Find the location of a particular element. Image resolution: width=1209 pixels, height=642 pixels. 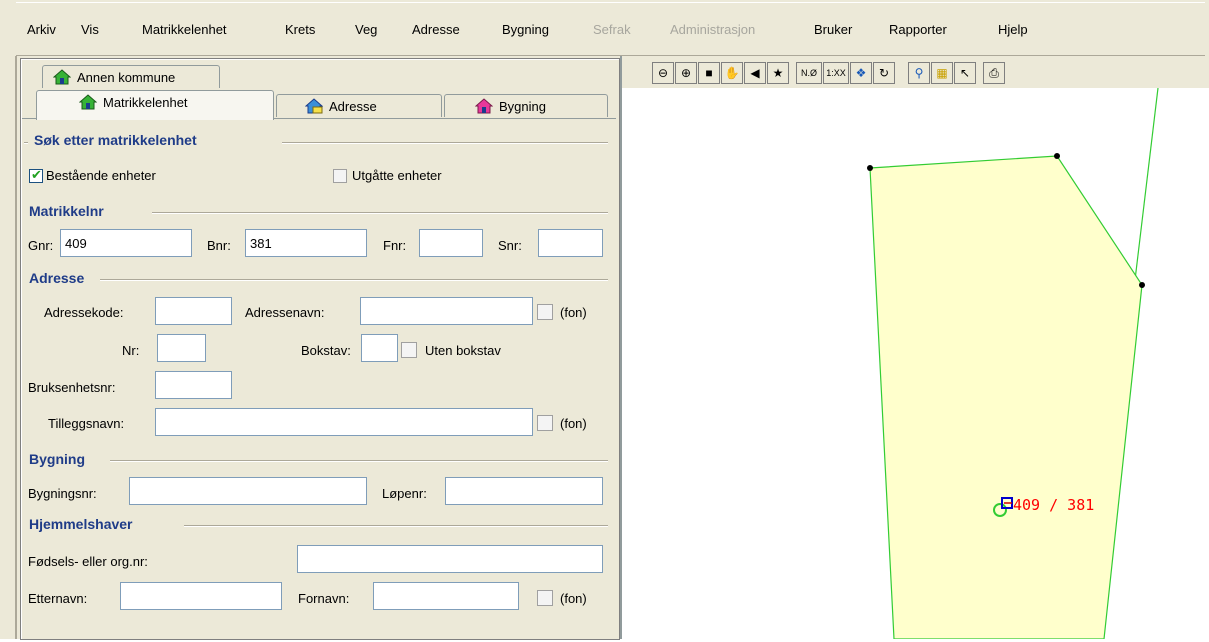

fornavn-label: Fornavn: is located at coordinates (324, 598).